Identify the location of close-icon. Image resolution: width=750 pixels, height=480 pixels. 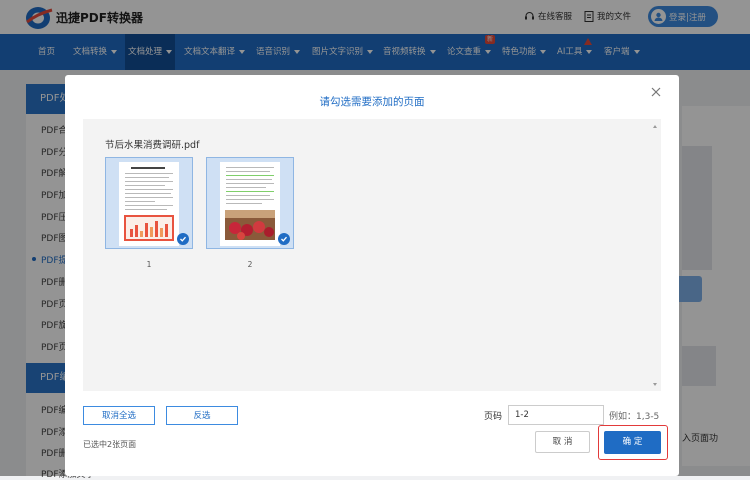
(656, 92).